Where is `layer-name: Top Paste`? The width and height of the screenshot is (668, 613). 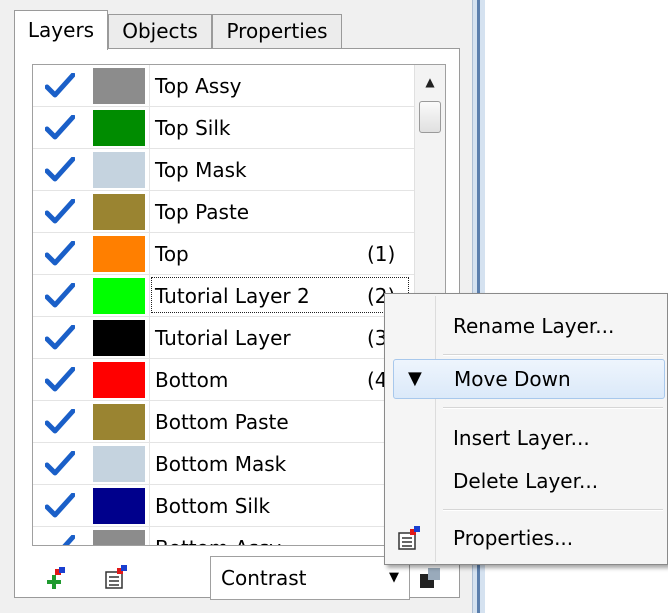
layer-name: Top Paste is located at coordinates (202, 212).